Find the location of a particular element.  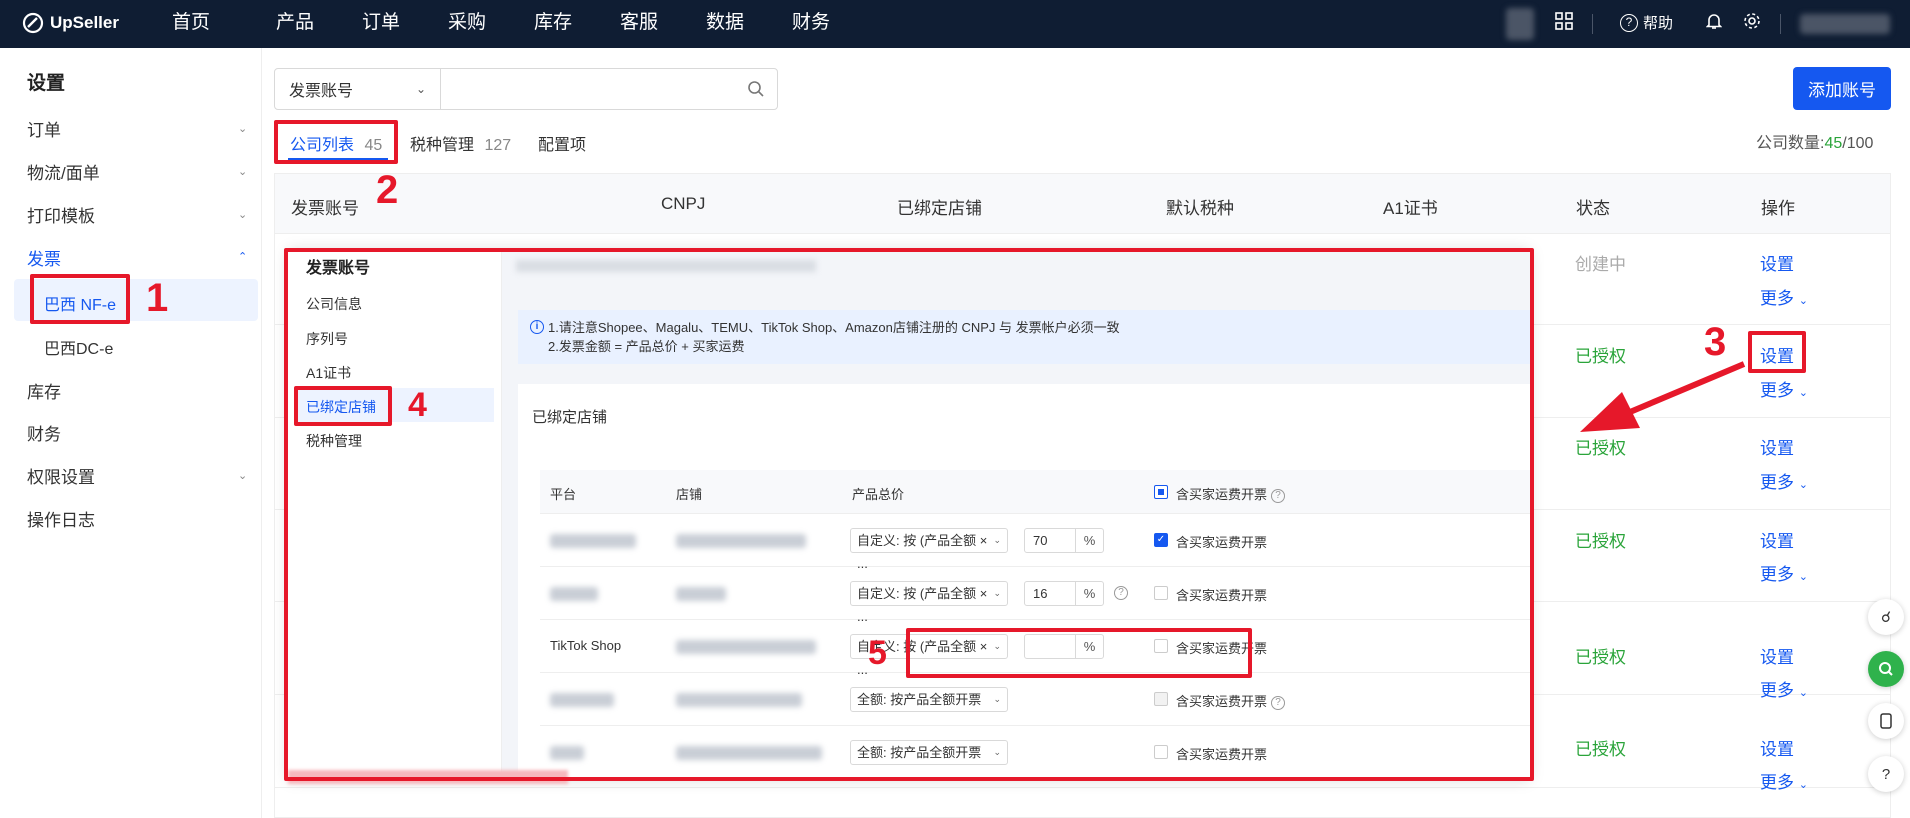

annotation-number-5: 5 is located at coordinates (877, 653).